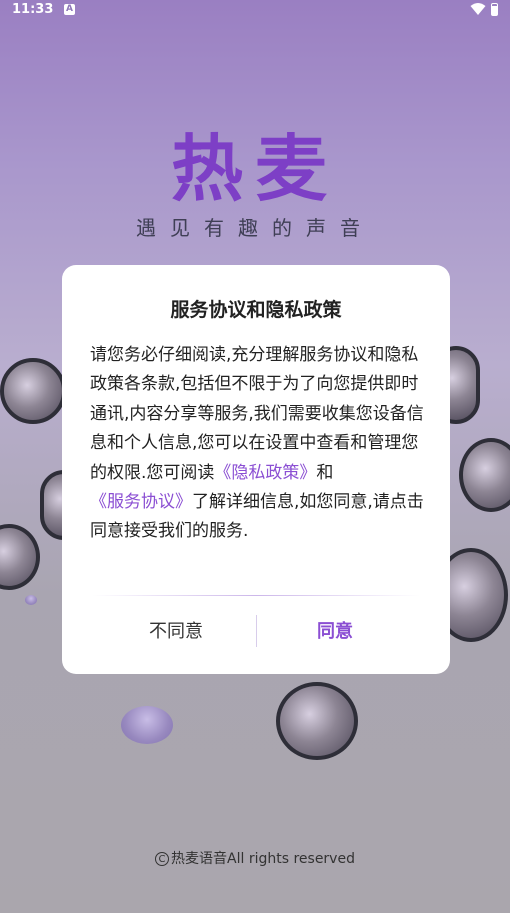  I want to click on service-agreement-link: 《服务协议》, so click(141, 502).